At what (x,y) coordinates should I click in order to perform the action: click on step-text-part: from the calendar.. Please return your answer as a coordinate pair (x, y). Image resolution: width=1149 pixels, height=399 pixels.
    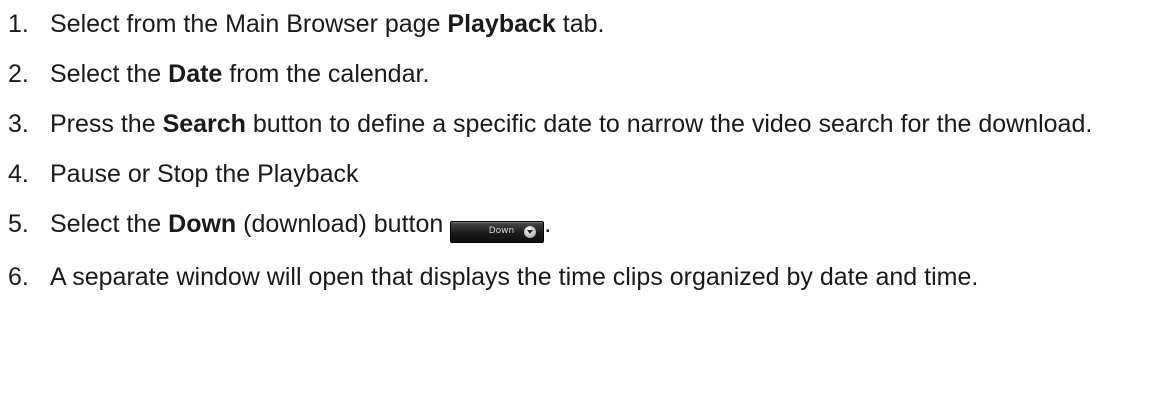
    Looking at the image, I should click on (326, 74).